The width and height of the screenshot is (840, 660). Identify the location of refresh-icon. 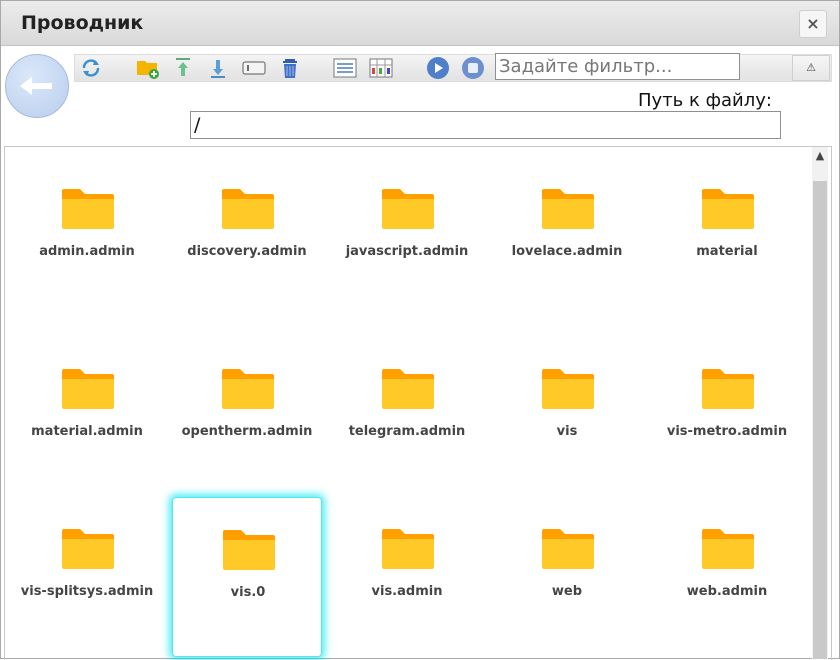
(91, 68).